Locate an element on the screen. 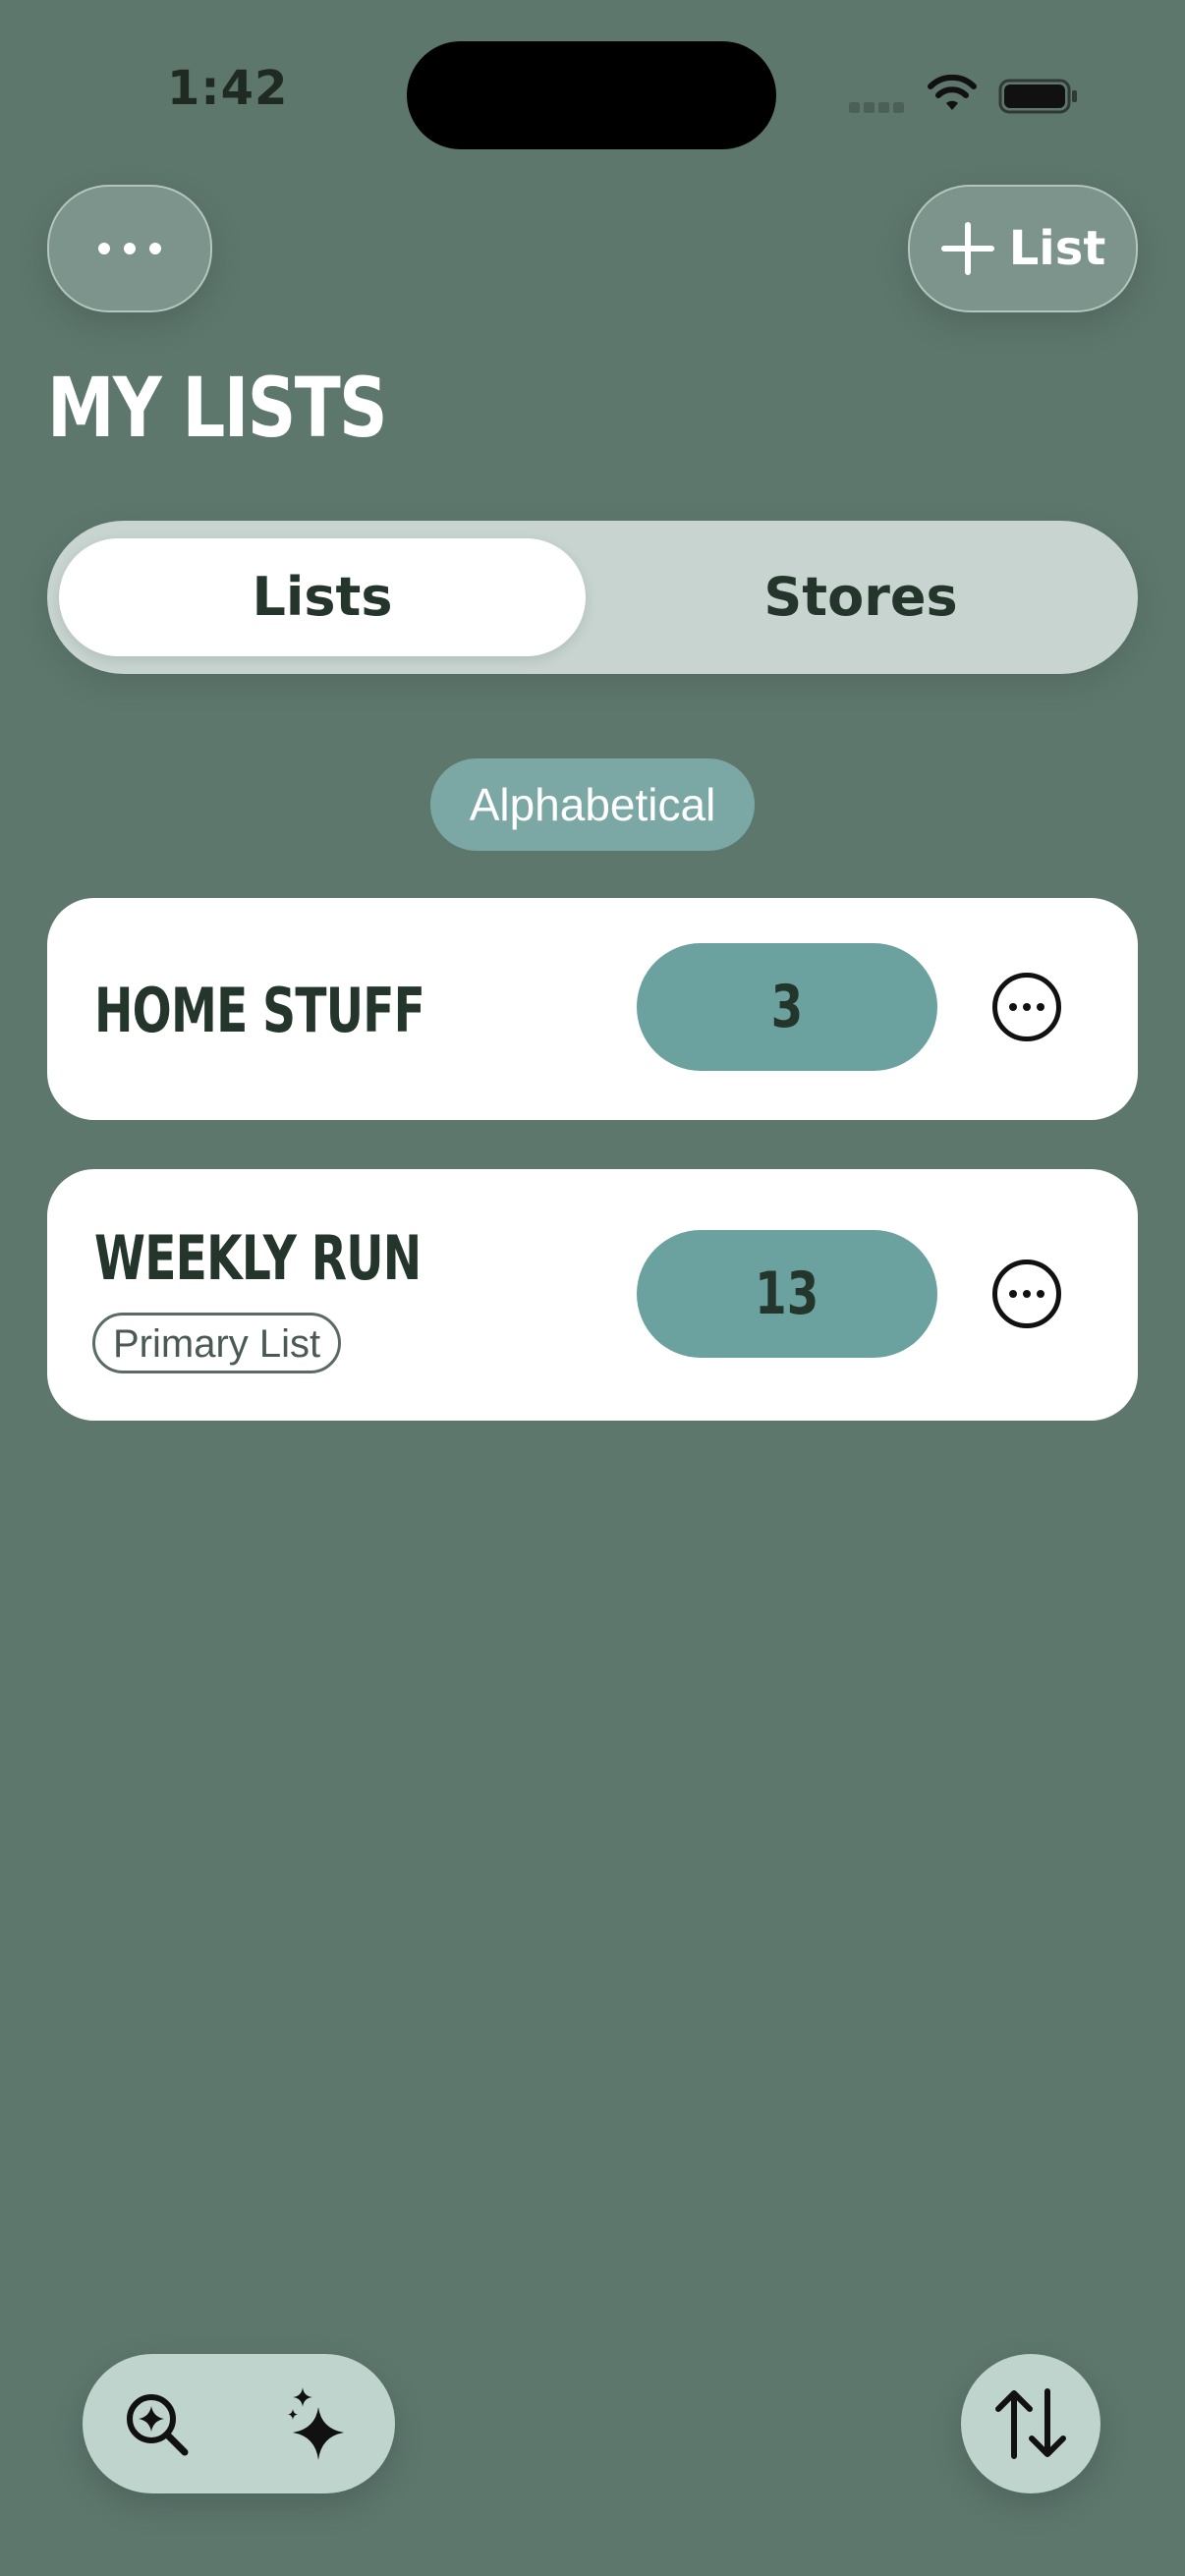  cellular-signal-icon is located at coordinates (879, 107).